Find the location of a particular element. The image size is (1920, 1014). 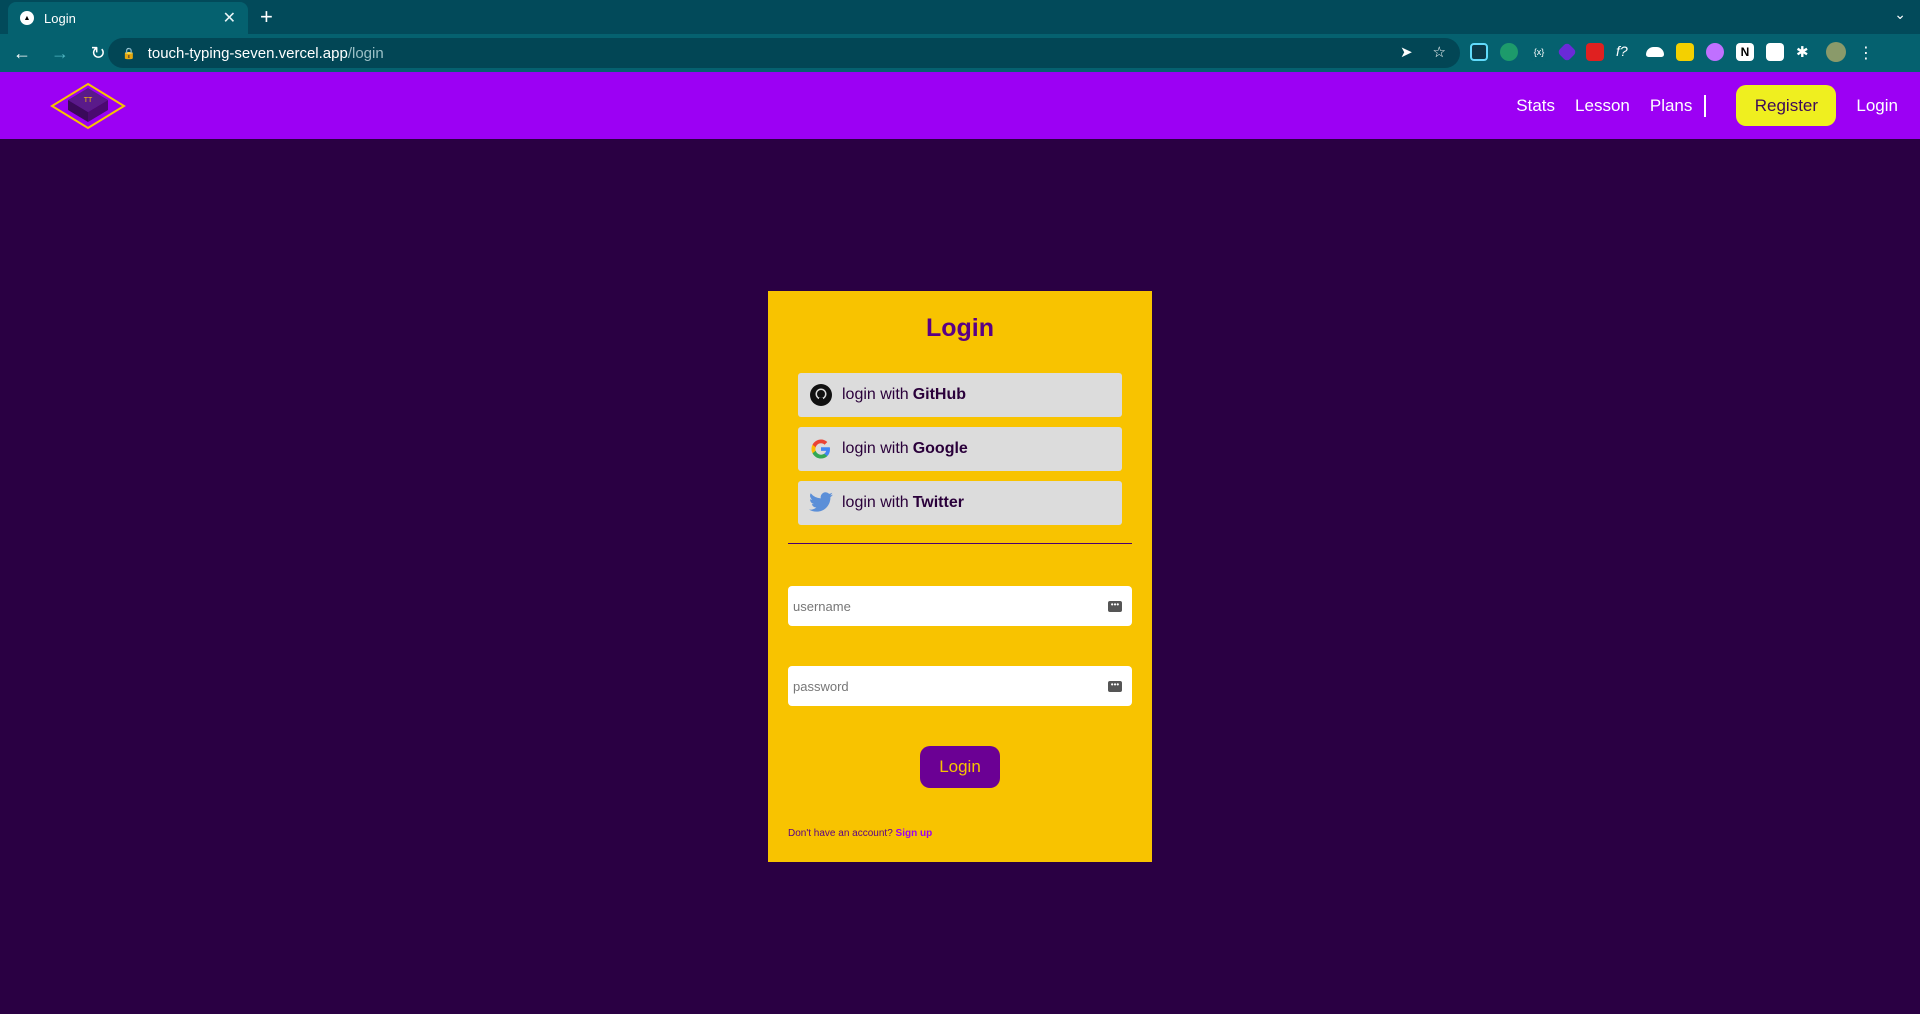

tab-title: Login is located at coordinates (60, 18).